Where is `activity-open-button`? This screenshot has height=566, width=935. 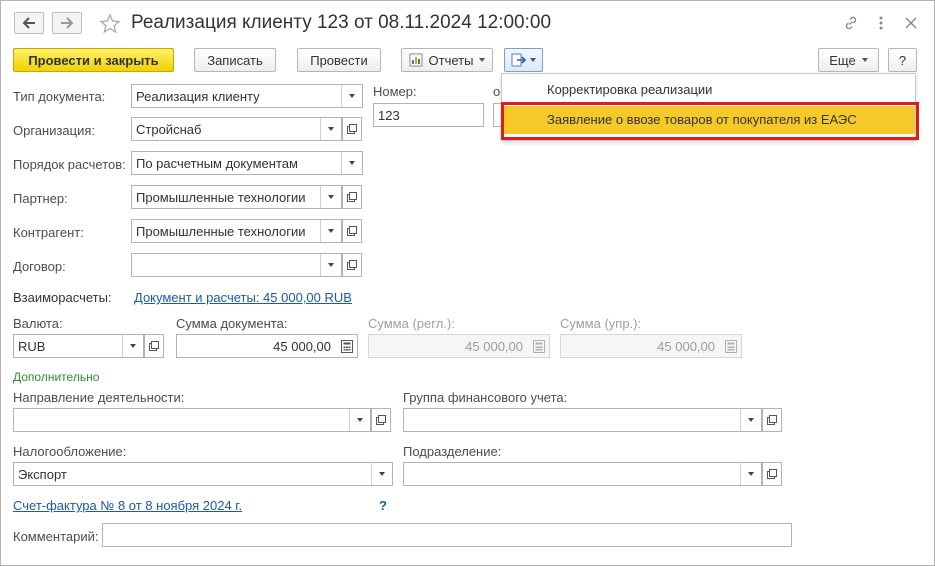
activity-open-button is located at coordinates (381, 420).